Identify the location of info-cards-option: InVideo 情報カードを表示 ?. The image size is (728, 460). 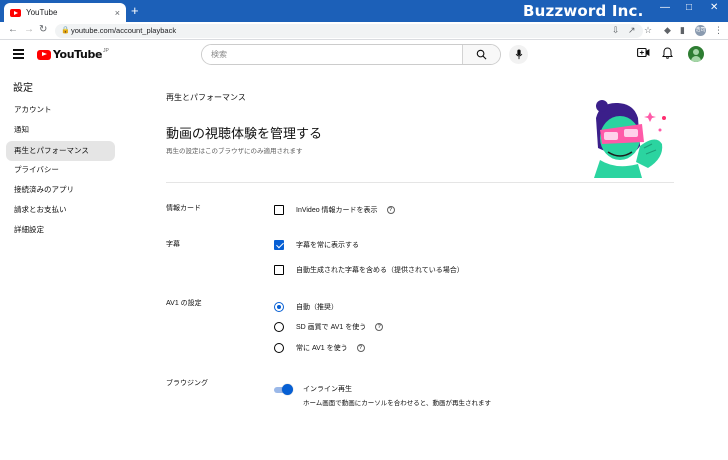
(334, 210).